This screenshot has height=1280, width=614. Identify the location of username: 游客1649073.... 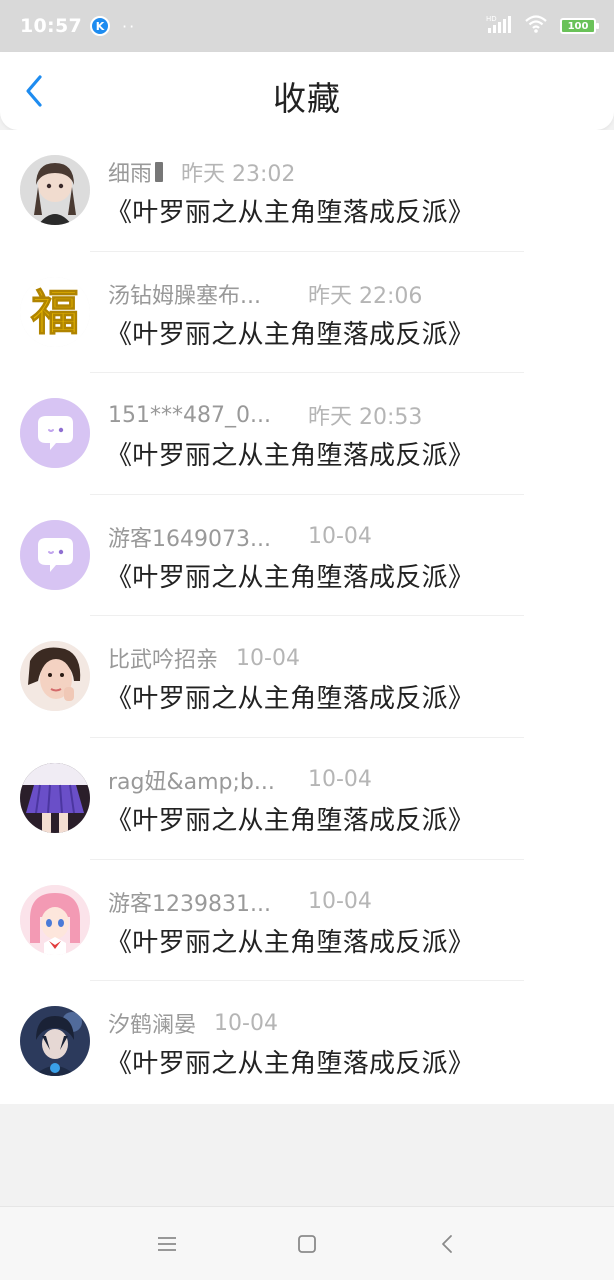
(199, 537).